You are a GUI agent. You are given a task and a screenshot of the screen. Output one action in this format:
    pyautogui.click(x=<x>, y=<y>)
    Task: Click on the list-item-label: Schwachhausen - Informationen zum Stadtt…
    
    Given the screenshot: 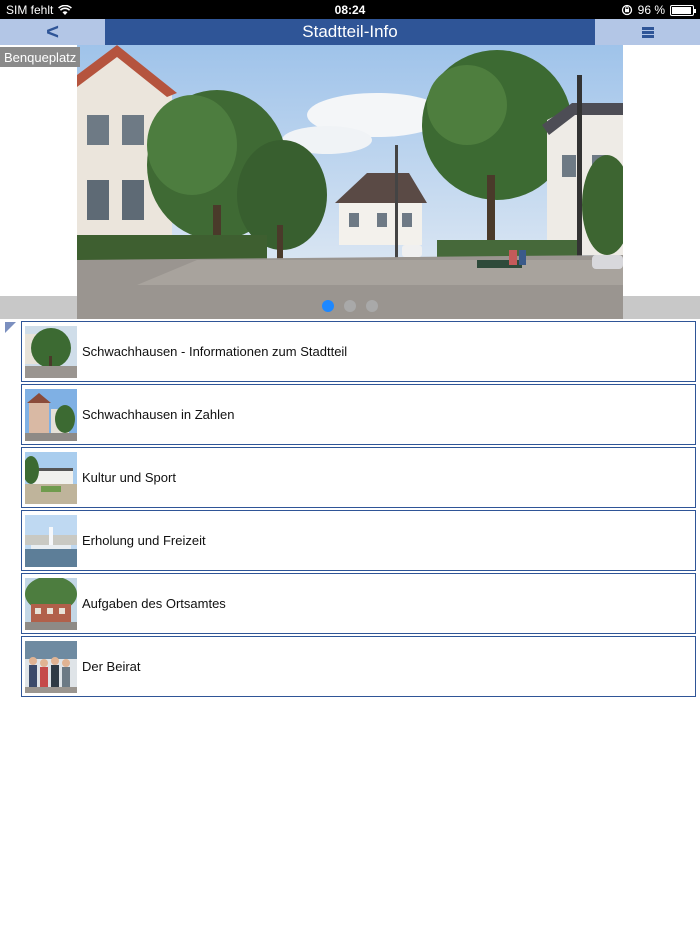 What is the action you would take?
    pyautogui.click(x=215, y=351)
    